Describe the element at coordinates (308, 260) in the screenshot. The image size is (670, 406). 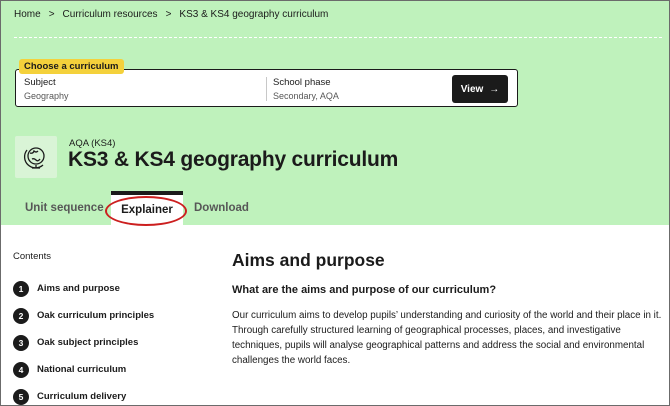
I see `section-heading: Aims and purpose` at that location.